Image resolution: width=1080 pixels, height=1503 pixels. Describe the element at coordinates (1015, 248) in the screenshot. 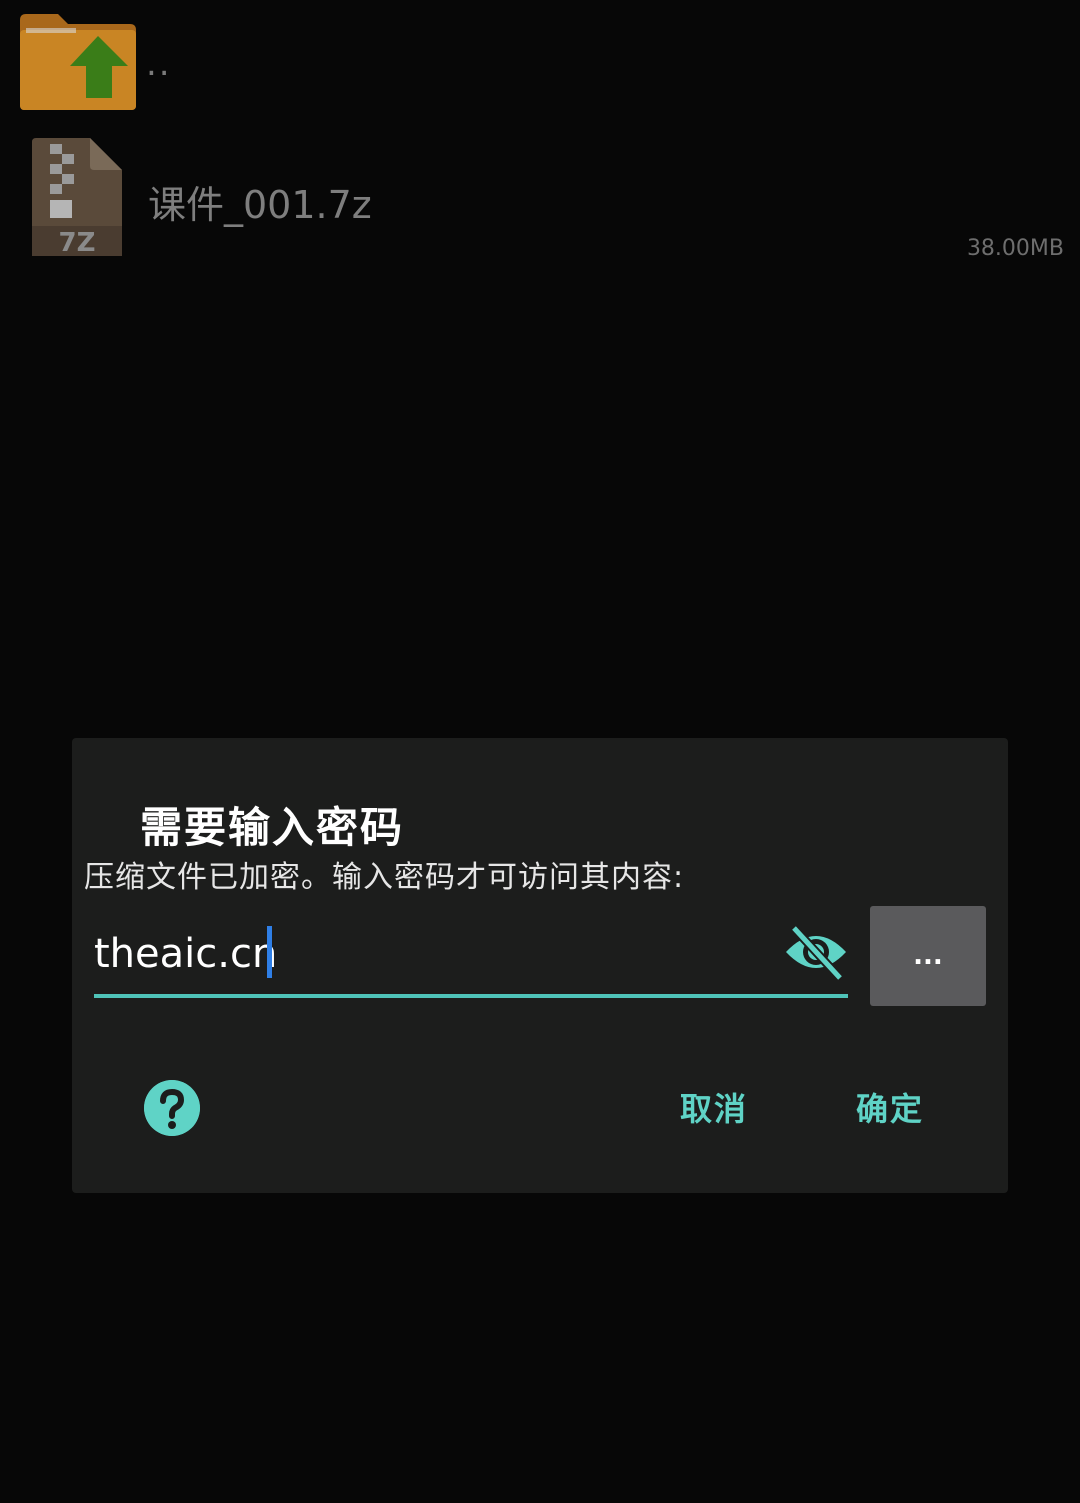

I see `file-size: 38.00MB` at that location.